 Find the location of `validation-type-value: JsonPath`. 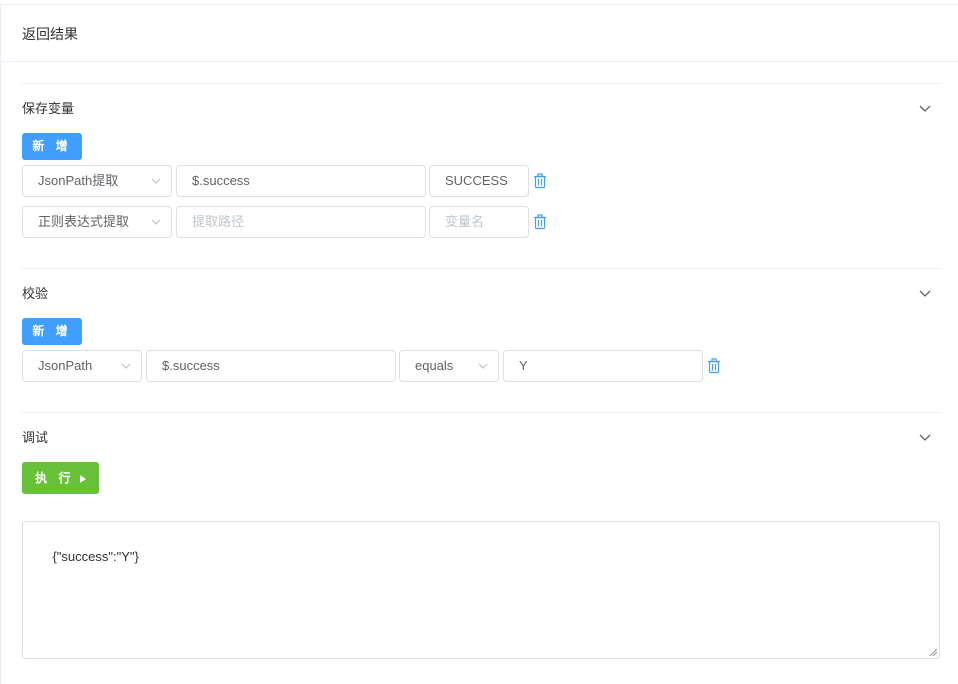

validation-type-value: JsonPath is located at coordinates (65, 365).